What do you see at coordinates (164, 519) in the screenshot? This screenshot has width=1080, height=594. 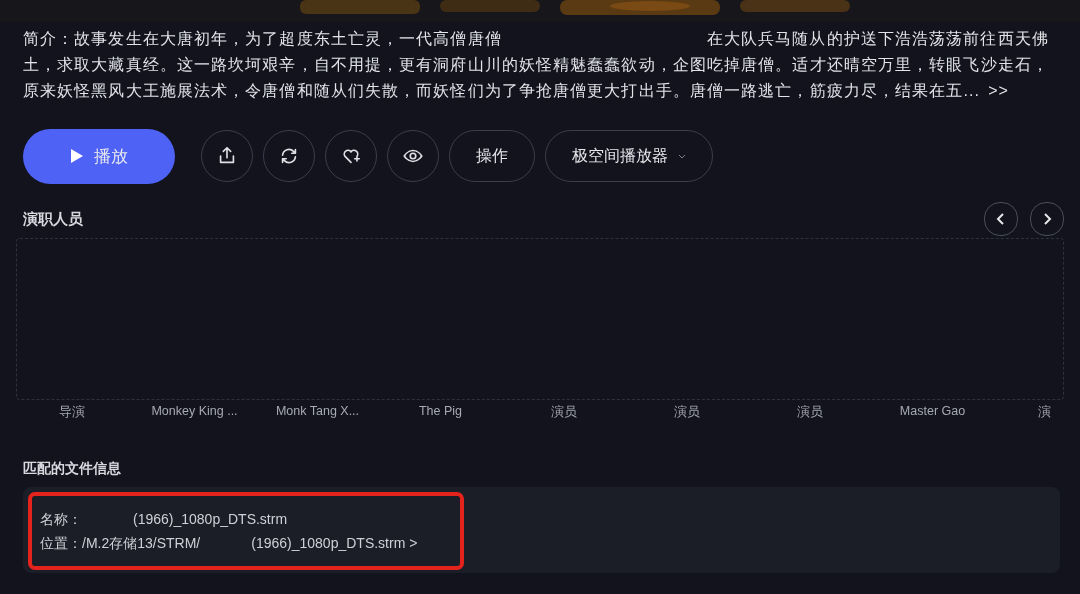 I see `file-name-text: 名称： (1966)_1080p_DTS.strm` at bounding box center [164, 519].